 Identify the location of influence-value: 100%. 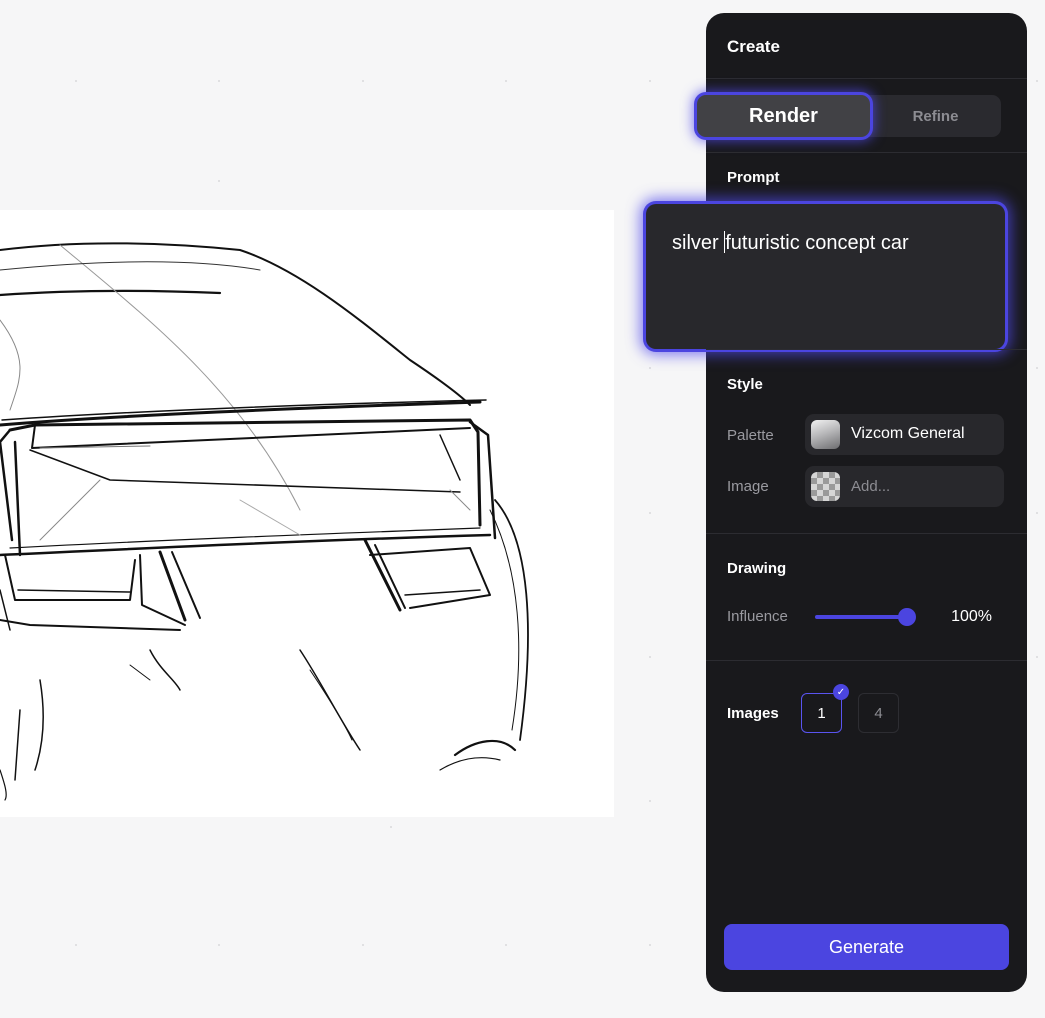
(971, 616).